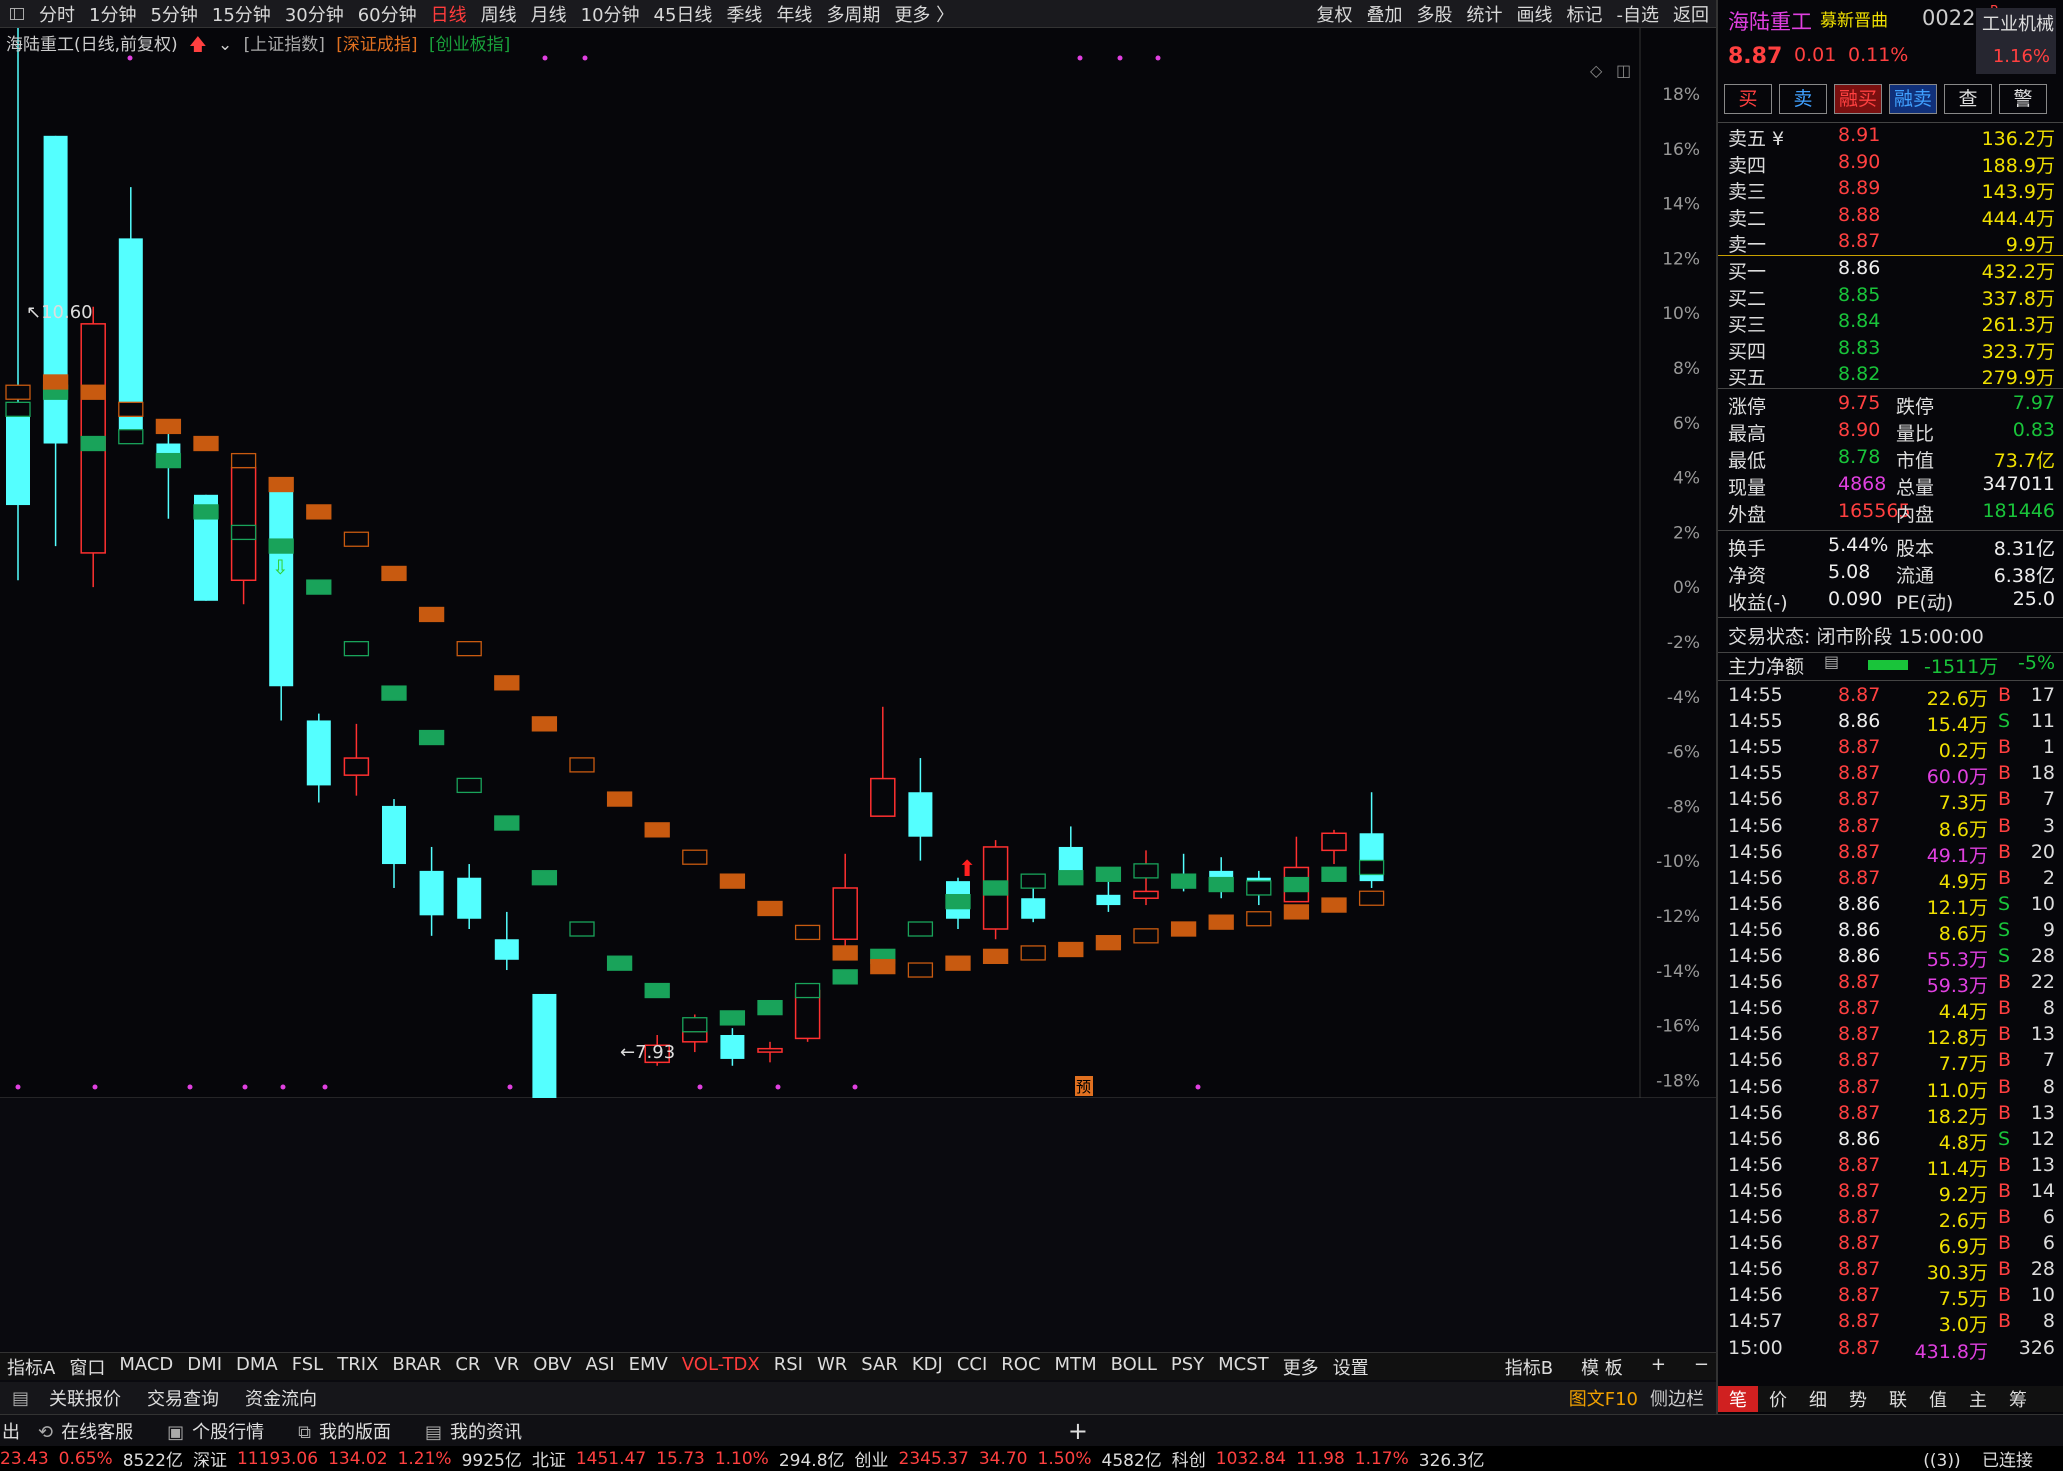 This screenshot has width=2063, height=1471. What do you see at coordinates (1078, 1431) in the screenshot?
I see `add-tab-icon: +` at bounding box center [1078, 1431].